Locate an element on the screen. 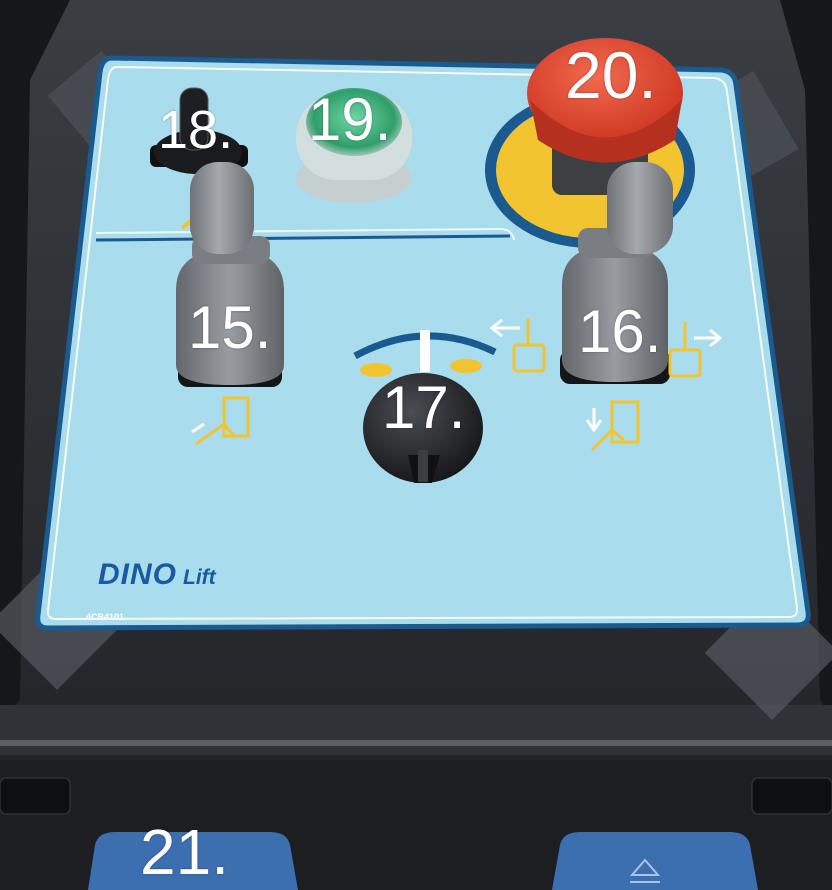 The width and height of the screenshot is (832, 890). brand-sub: Lift is located at coordinates (199, 577).